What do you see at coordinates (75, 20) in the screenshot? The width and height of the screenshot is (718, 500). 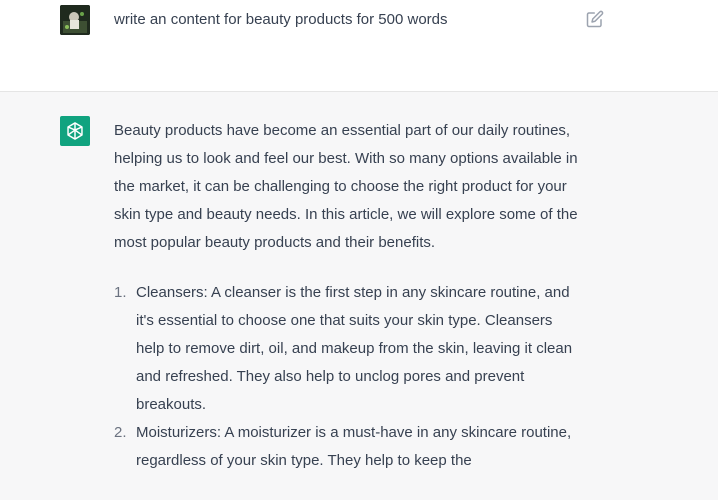 I see `user-avatar` at bounding box center [75, 20].